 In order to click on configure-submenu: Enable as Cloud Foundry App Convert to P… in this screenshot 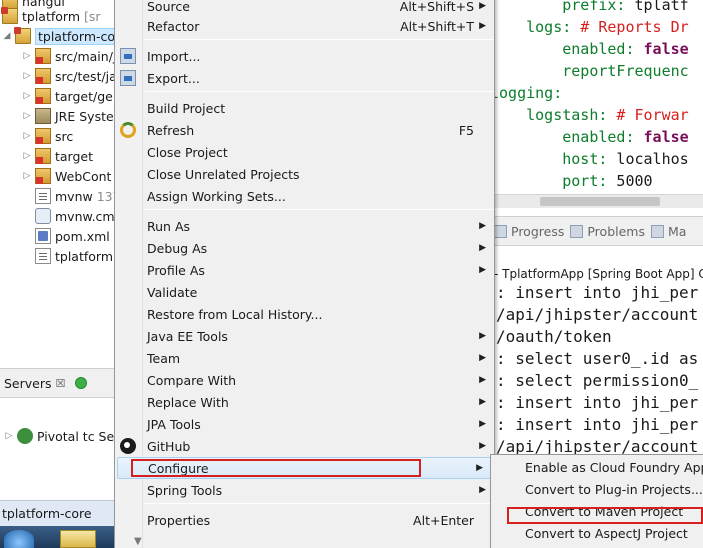, I will do `click(596, 501)`.